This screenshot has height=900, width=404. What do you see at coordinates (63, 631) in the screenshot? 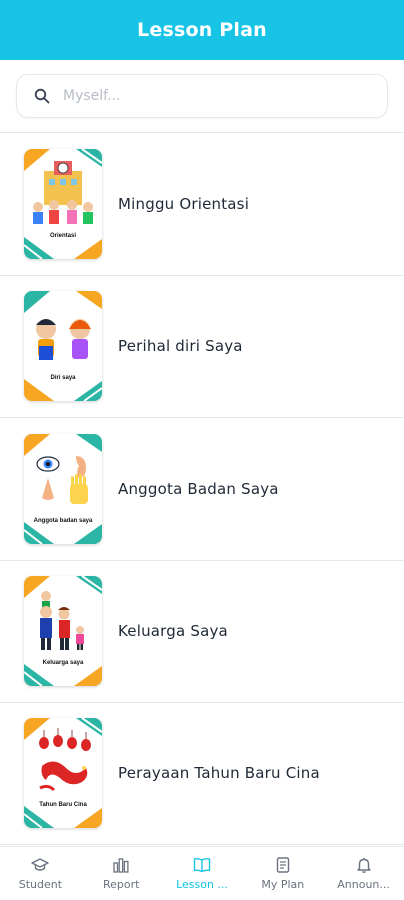
I see `lesson-thumbnail: Keluarga saya` at bounding box center [63, 631].